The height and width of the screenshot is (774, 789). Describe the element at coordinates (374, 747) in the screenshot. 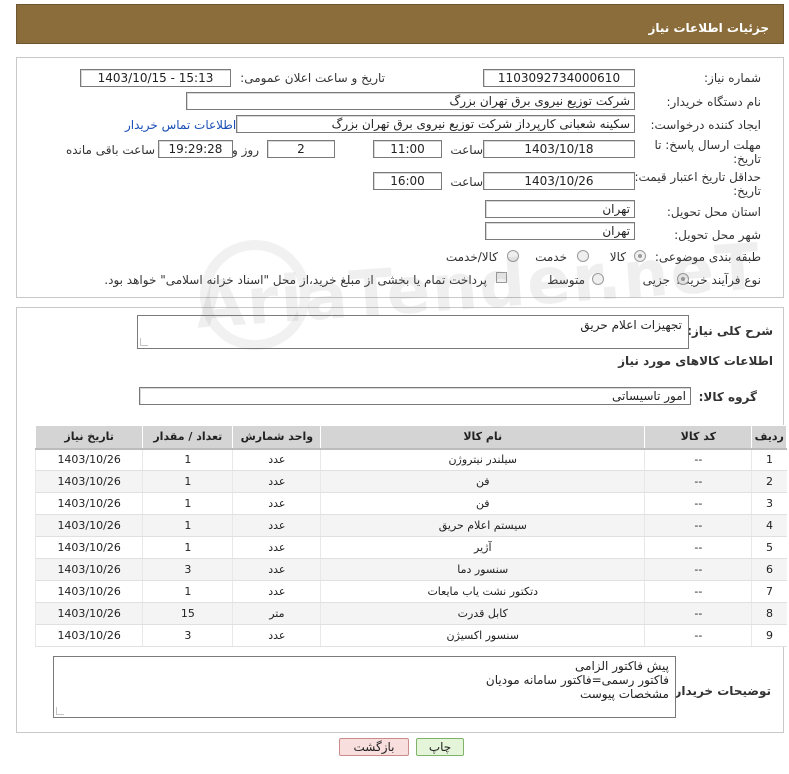

I see `back-button: بازگشت` at that location.